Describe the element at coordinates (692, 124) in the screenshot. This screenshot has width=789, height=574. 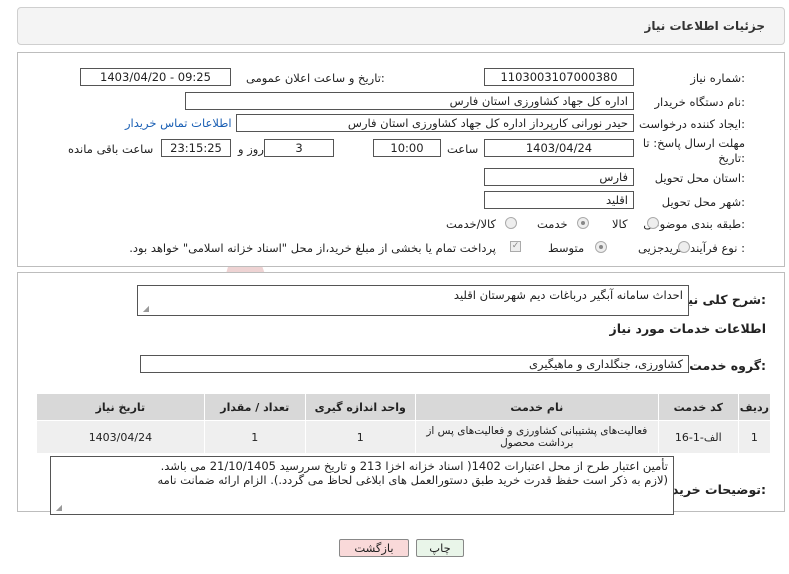
I see `creator-label: ایجاد کننده درخواست:` at that location.